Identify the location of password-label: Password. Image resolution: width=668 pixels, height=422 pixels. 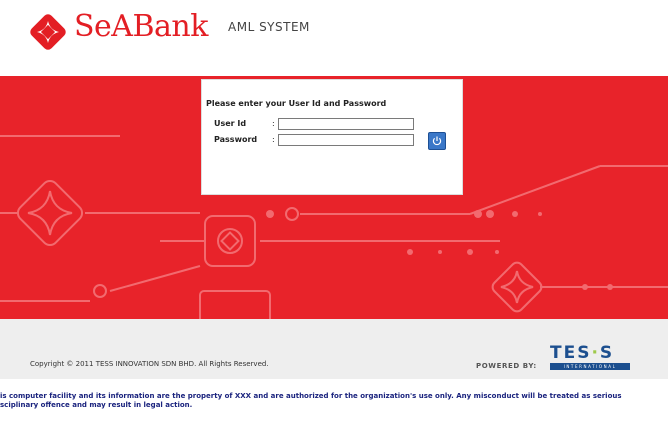
(236, 139).